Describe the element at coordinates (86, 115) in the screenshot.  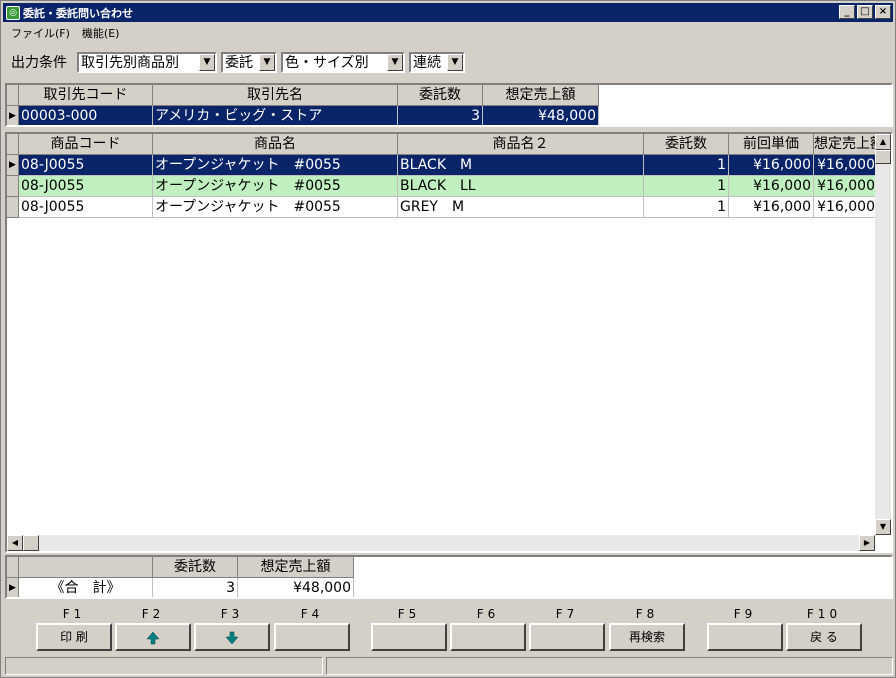
I see `customer-code: 00003-000` at that location.